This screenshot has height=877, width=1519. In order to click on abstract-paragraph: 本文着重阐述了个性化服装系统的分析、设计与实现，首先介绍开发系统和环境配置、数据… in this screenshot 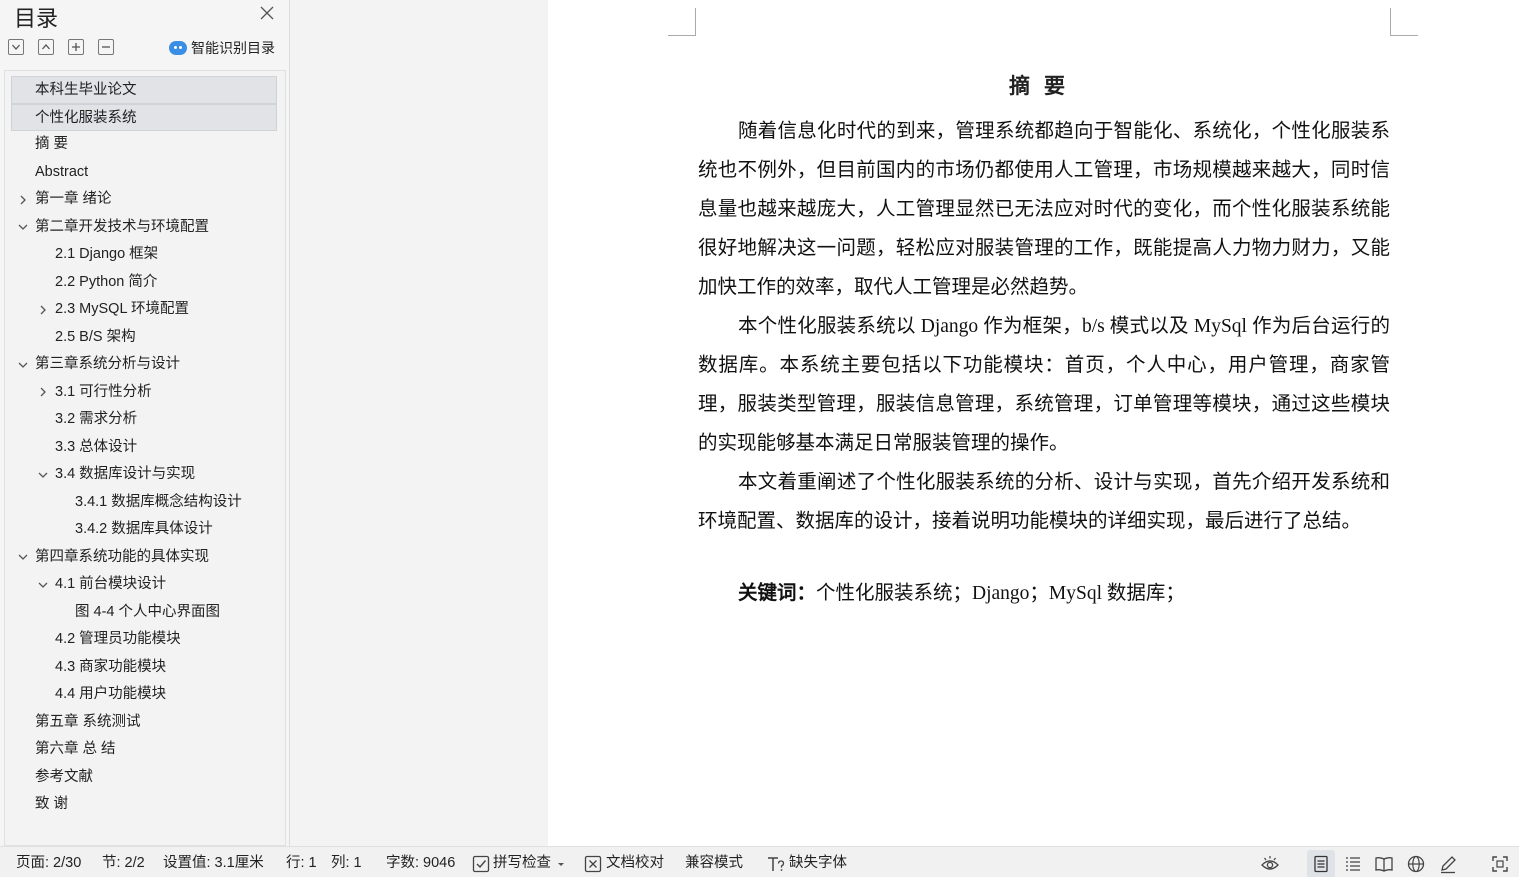, I will do `click(1044, 502)`.